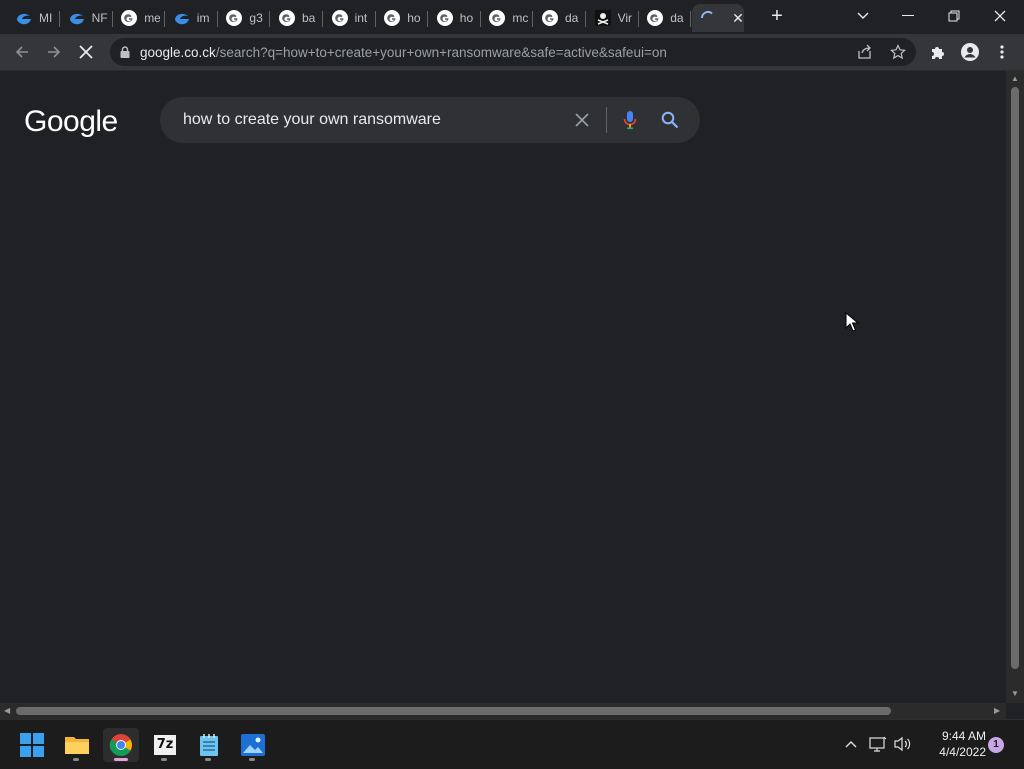 The width and height of the screenshot is (1024, 769). I want to click on minimize-button, so click(908, 16).